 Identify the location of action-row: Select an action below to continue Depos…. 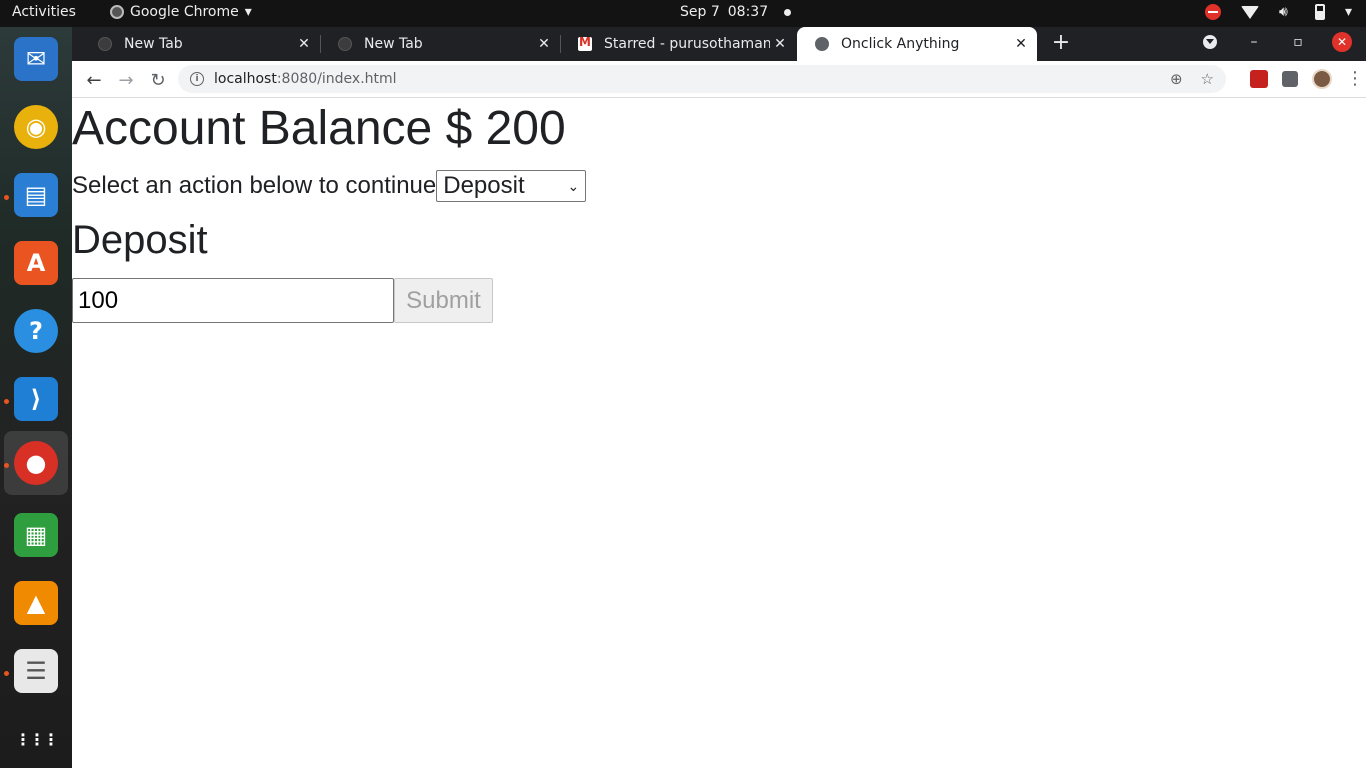
(329, 186).